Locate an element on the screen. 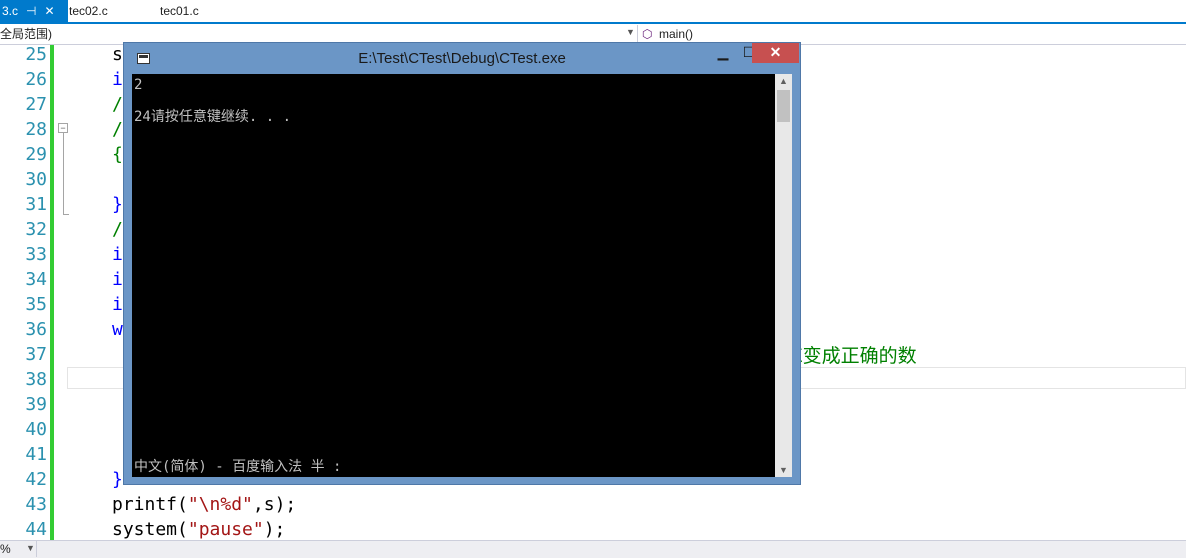  line-number: 34 is located at coordinates (36, 279).